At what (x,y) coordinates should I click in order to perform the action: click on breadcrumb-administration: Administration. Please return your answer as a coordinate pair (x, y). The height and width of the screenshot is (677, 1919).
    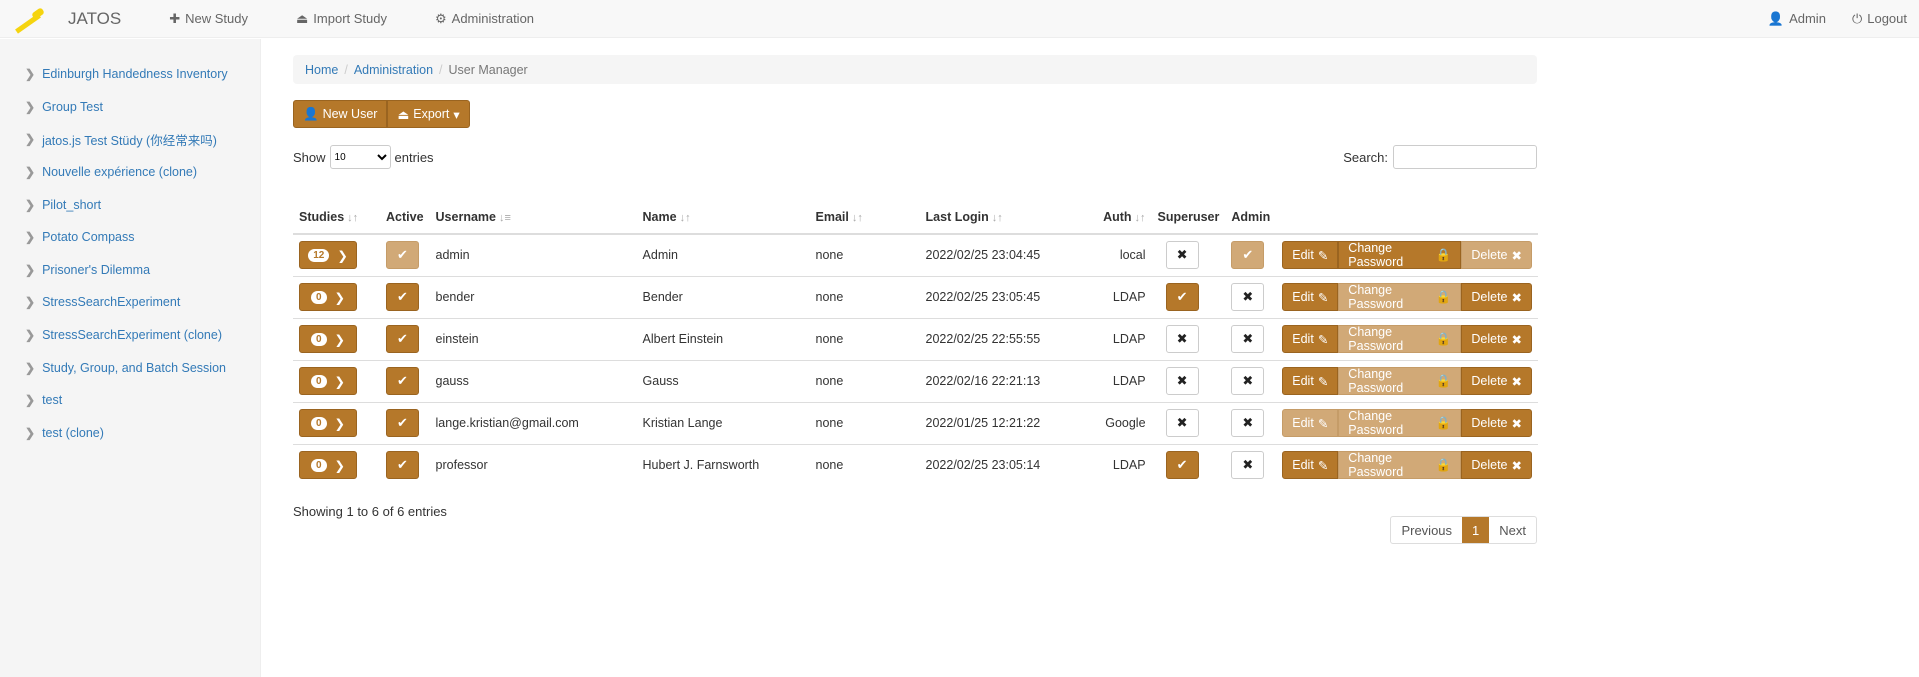
    Looking at the image, I should click on (393, 70).